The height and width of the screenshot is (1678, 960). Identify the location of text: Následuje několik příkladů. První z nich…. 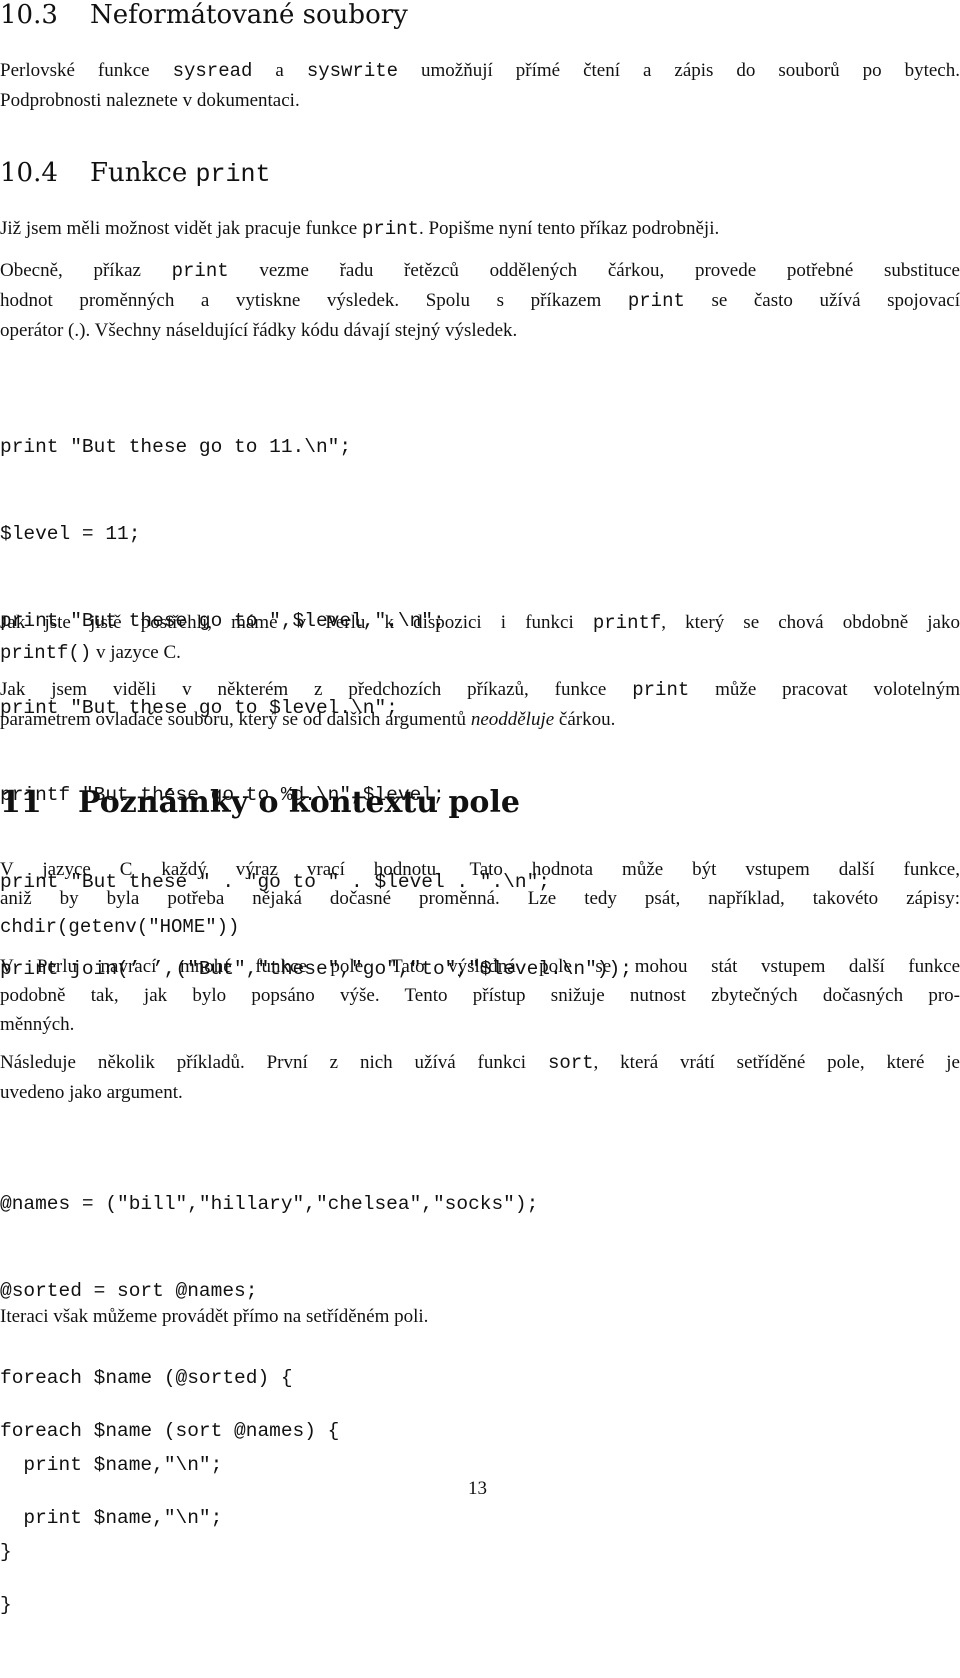
(274, 1062).